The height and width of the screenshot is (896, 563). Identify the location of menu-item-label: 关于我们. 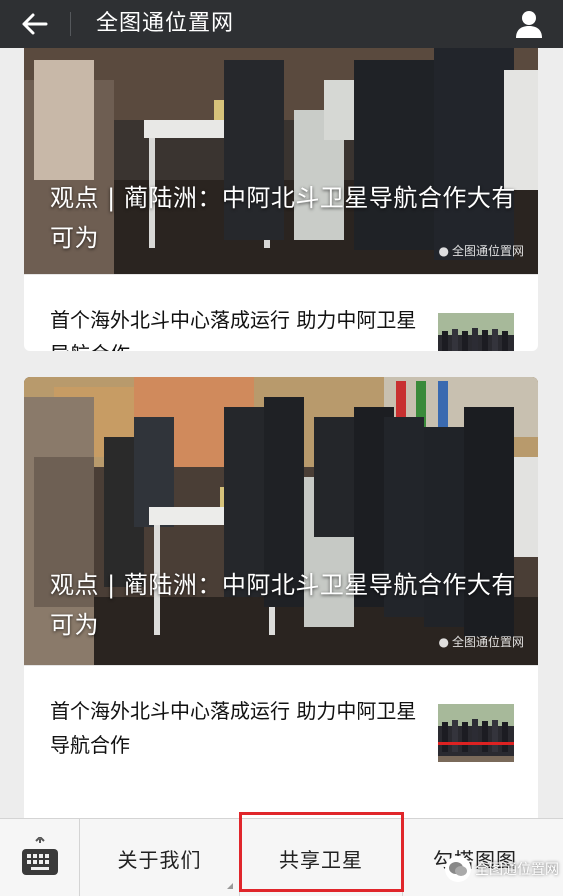
(159, 859).